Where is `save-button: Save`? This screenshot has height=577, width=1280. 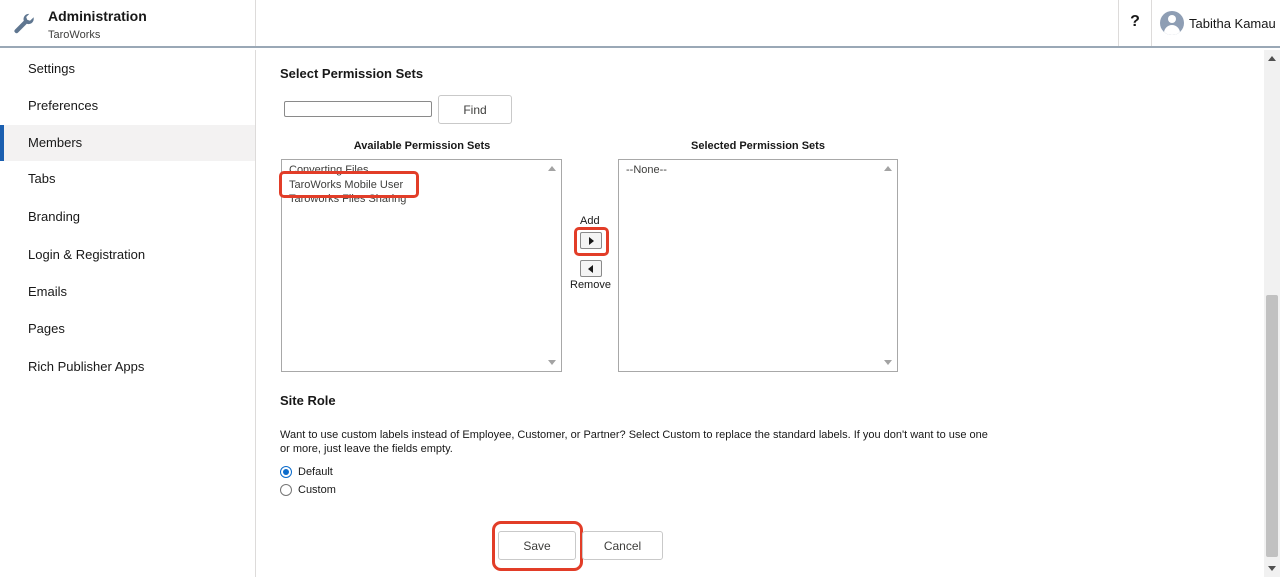 save-button: Save is located at coordinates (537, 545).